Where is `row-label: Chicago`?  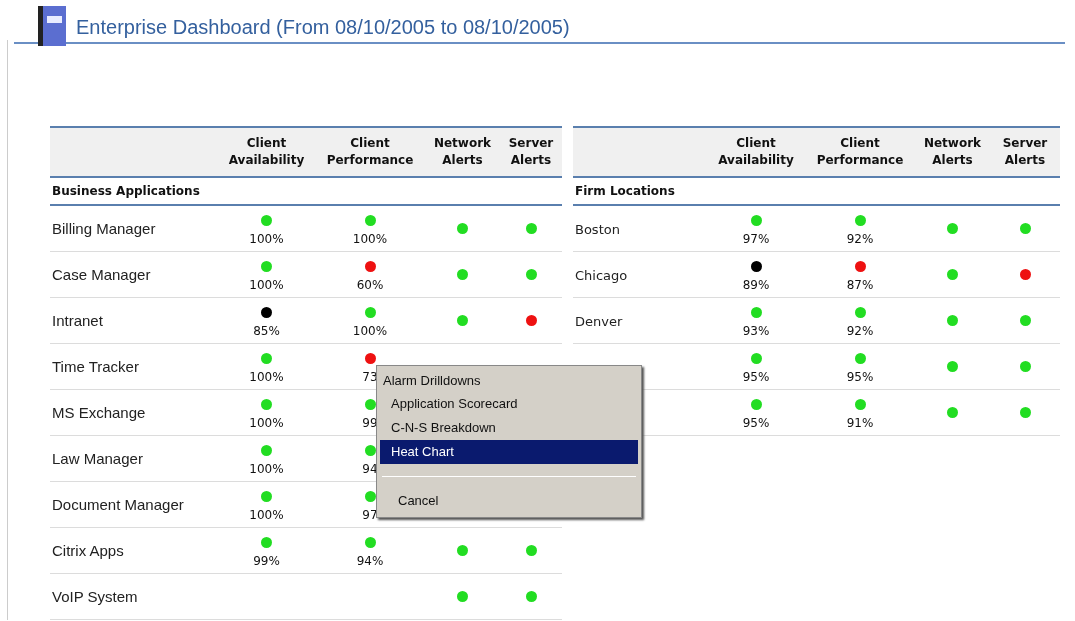
row-label: Chicago is located at coordinates (601, 275).